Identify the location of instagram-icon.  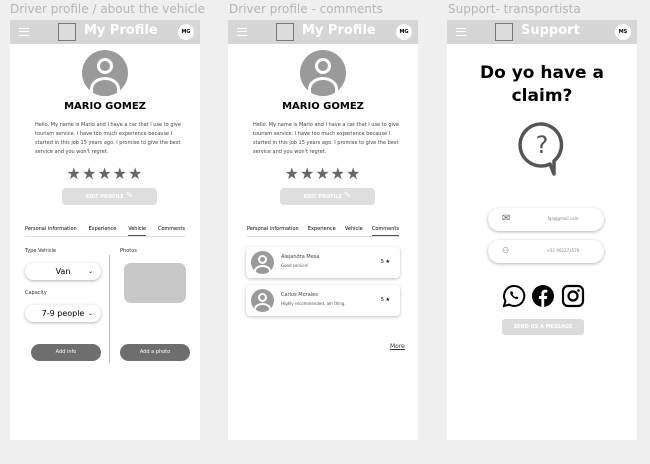
(573, 296).